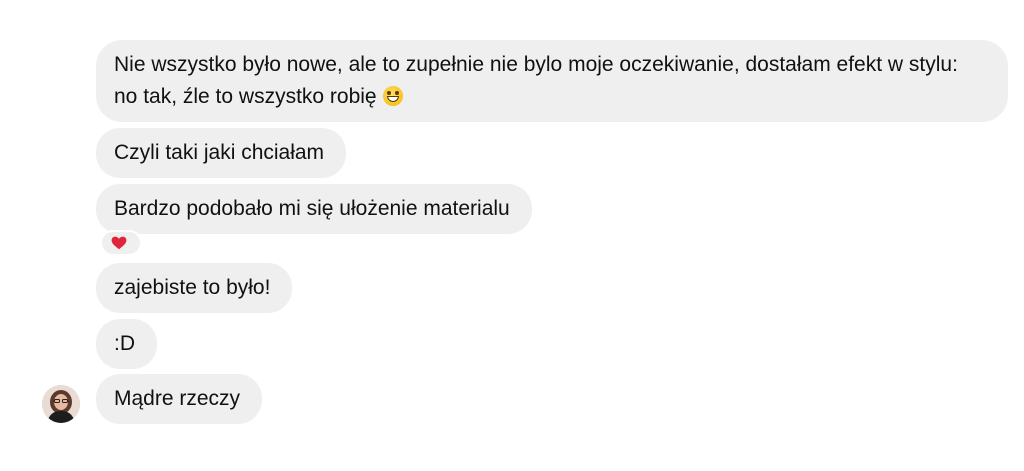 The height and width of the screenshot is (471, 1024). Describe the element at coordinates (61, 404) in the screenshot. I see `sender-avatar` at that location.